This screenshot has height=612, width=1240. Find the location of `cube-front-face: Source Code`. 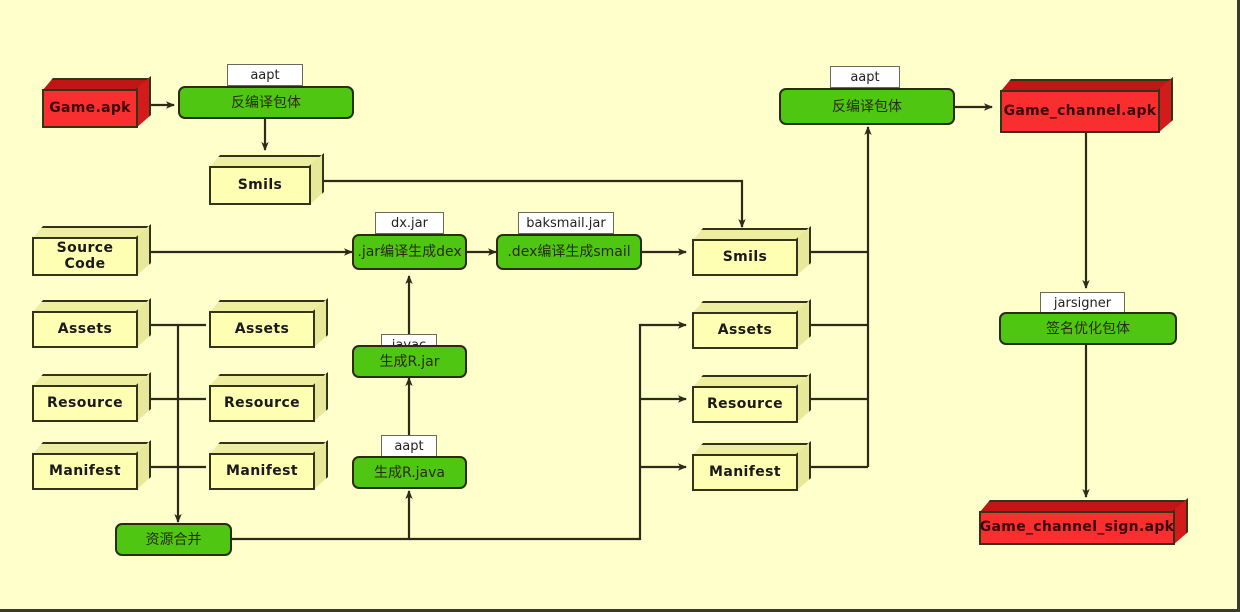

cube-front-face: Source Code is located at coordinates (85, 256).